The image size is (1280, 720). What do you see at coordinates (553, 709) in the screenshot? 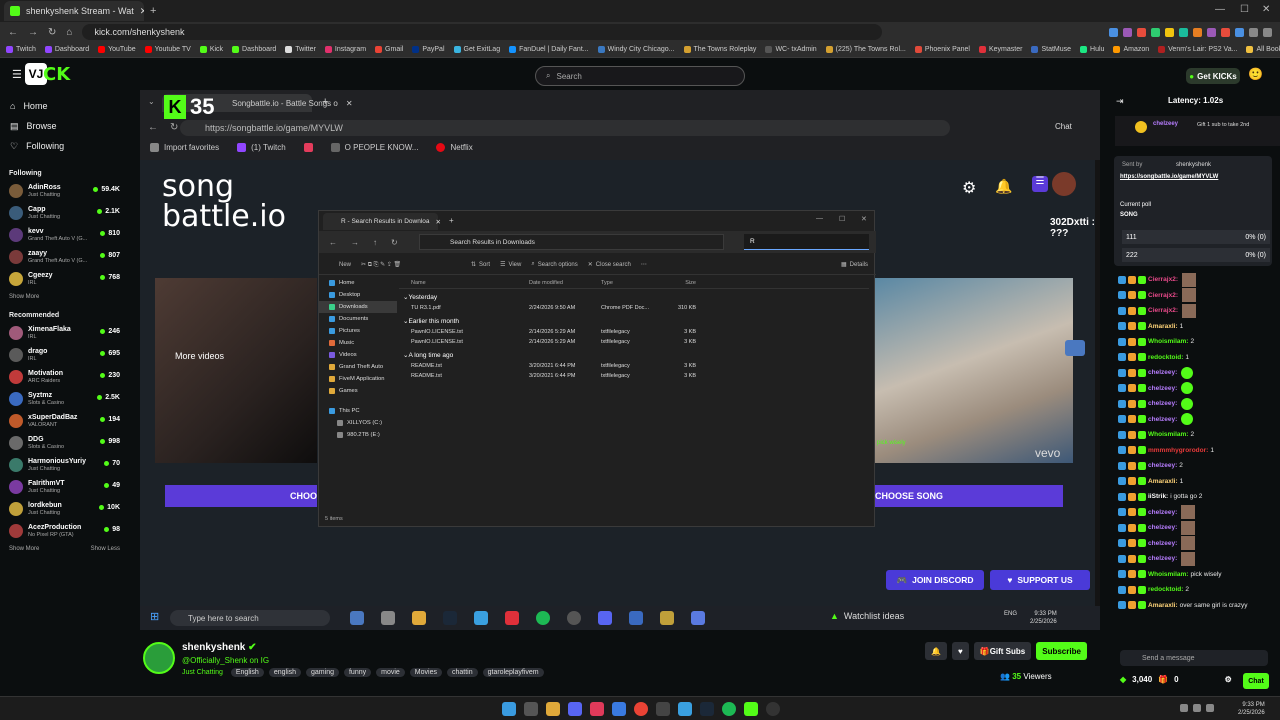
I see `folder-icon` at bounding box center [553, 709].